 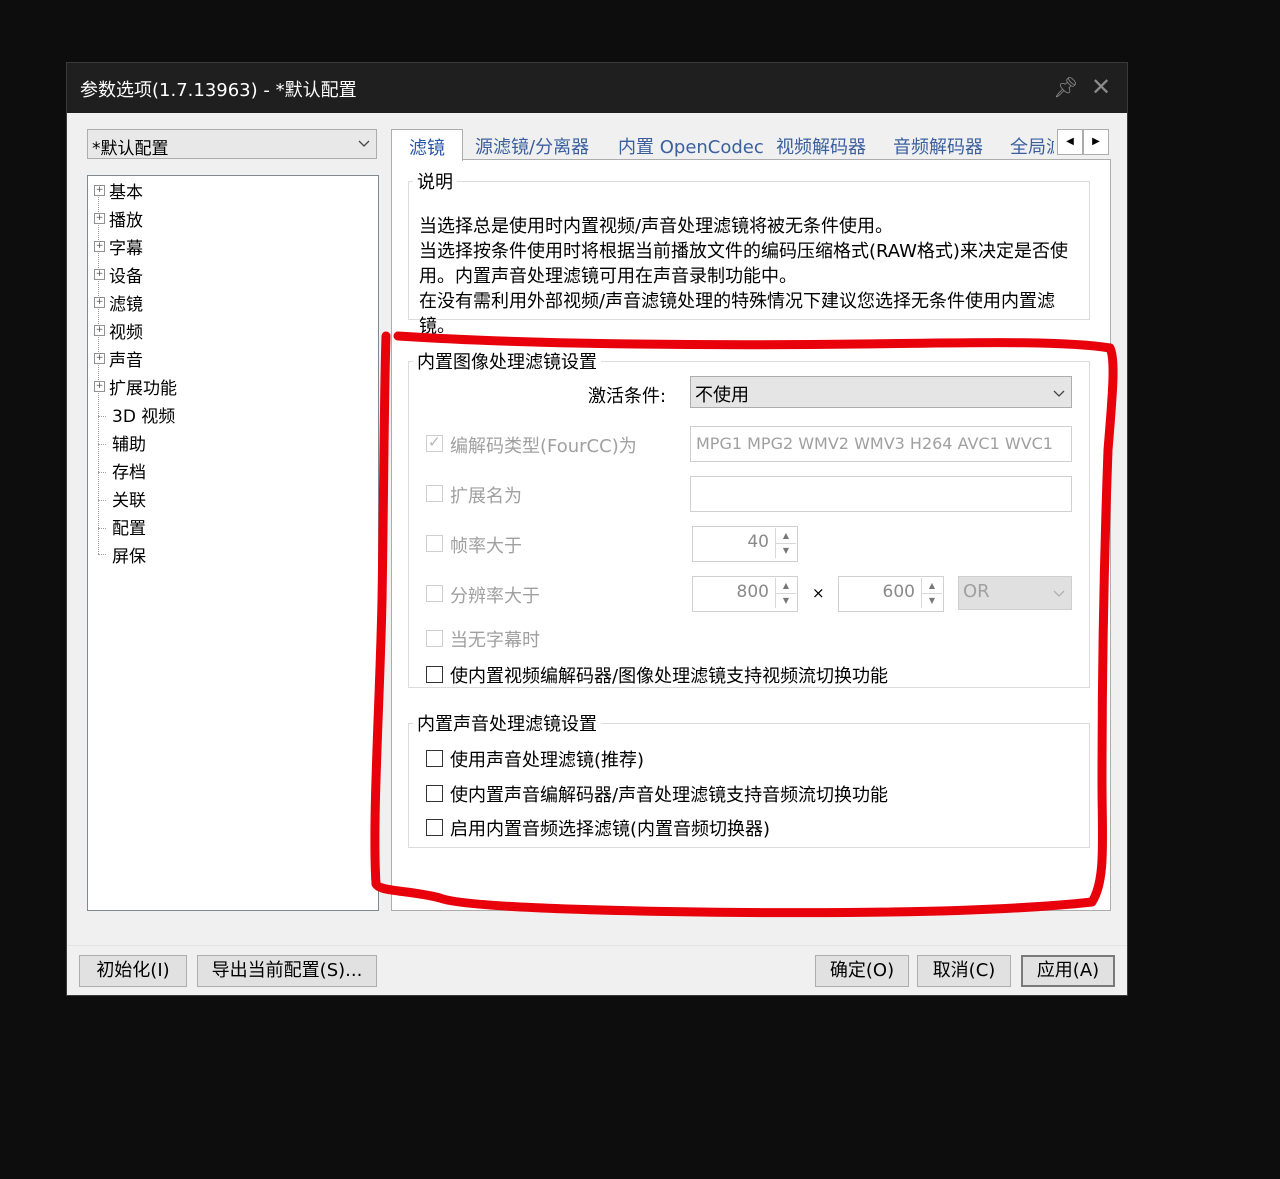 I want to click on tree-item-archive: 存档, so click(x=129, y=471).